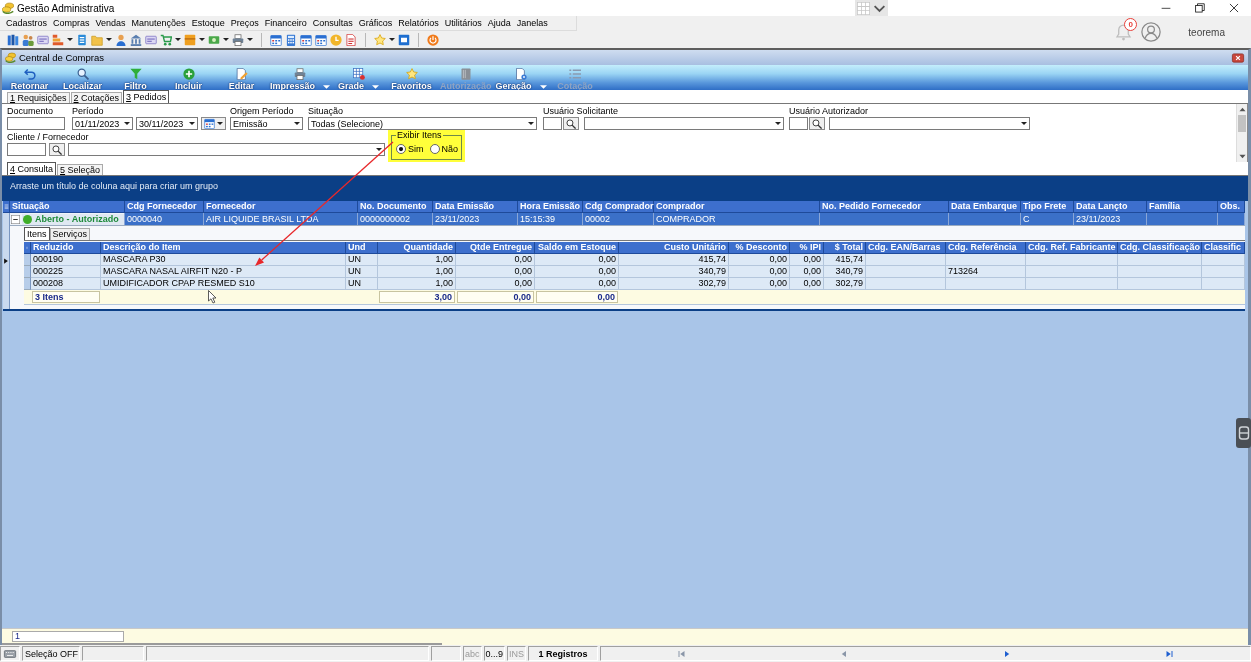  Describe the element at coordinates (1168, 653) in the screenshot. I see `last-icon` at that location.